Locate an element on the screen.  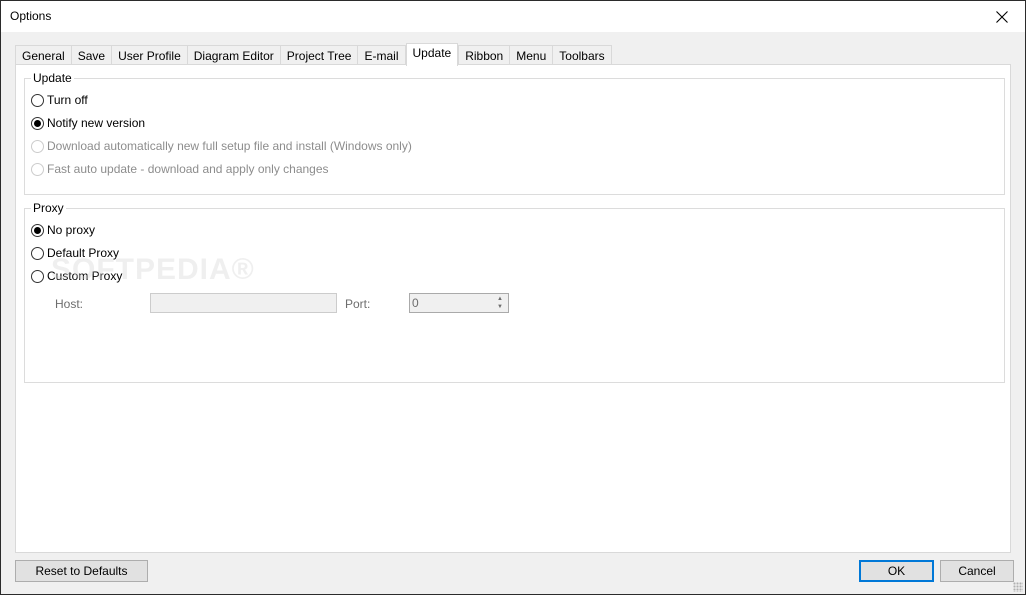
tab-update: Update is located at coordinates (432, 54).